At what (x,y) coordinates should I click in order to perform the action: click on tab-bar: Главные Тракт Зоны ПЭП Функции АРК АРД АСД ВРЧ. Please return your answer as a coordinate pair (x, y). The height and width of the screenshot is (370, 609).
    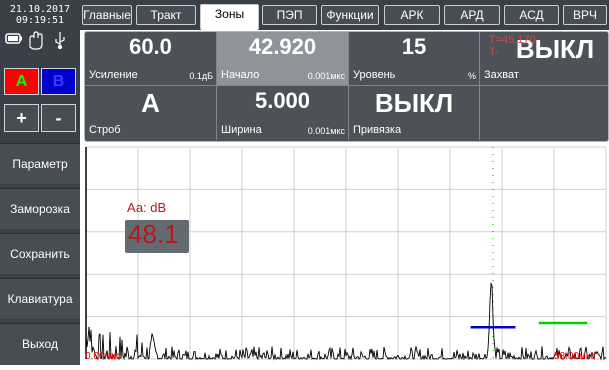
    Looking at the image, I should click on (344, 15).